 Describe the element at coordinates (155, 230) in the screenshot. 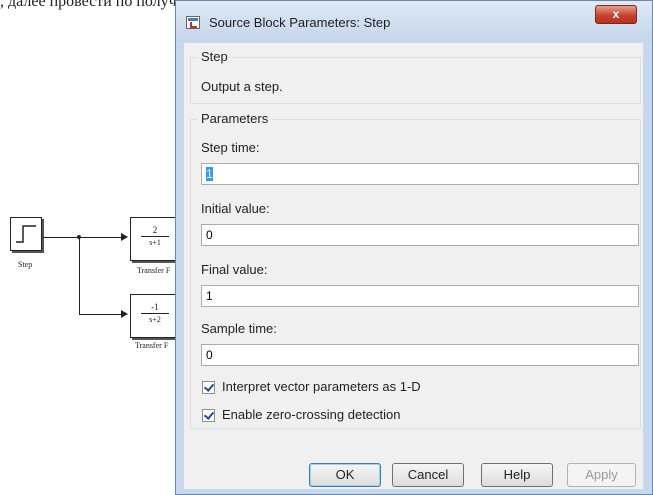

I see `tf1-numerator: 2` at that location.